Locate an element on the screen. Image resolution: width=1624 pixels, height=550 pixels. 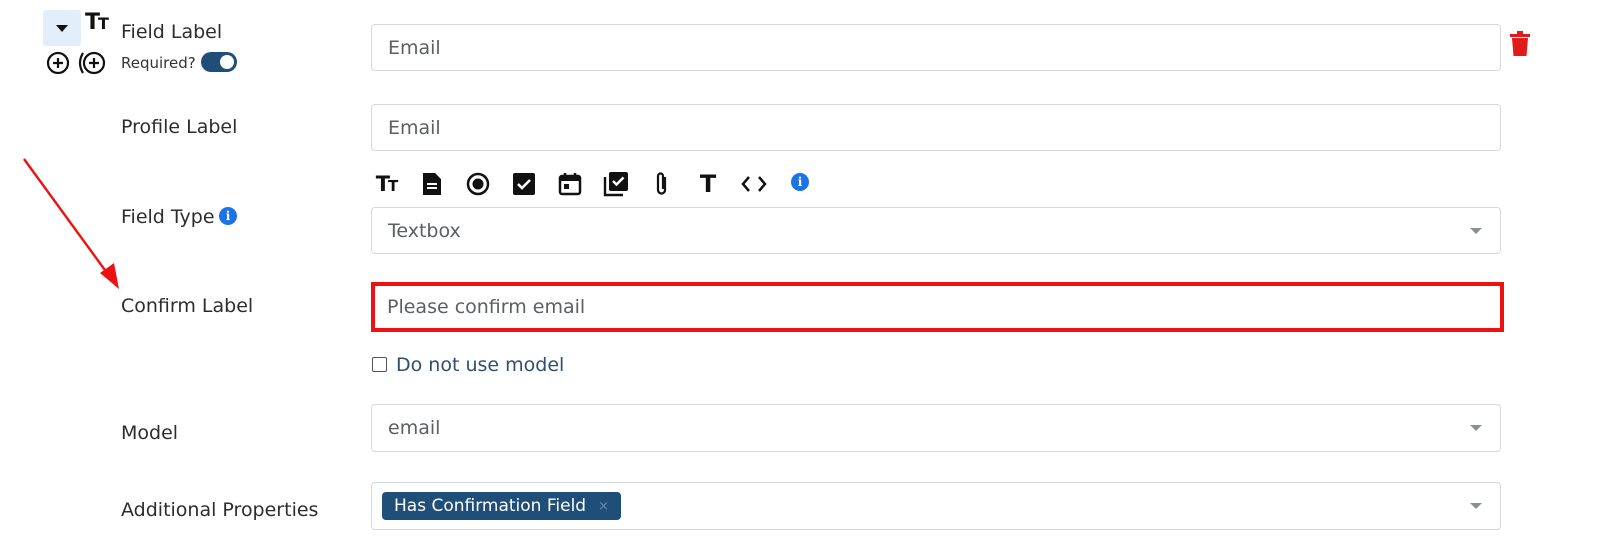
delete-button is located at coordinates (1520, 46).